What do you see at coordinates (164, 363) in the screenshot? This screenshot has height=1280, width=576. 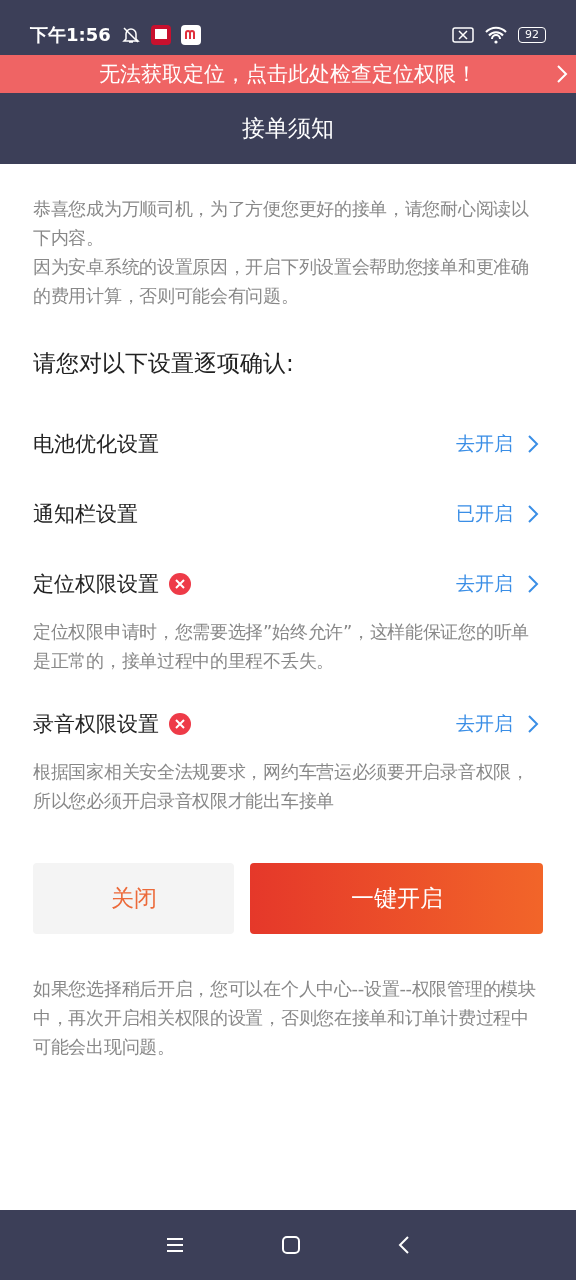 I see `section-heading: 请您对以下设置逐项确认:` at bounding box center [164, 363].